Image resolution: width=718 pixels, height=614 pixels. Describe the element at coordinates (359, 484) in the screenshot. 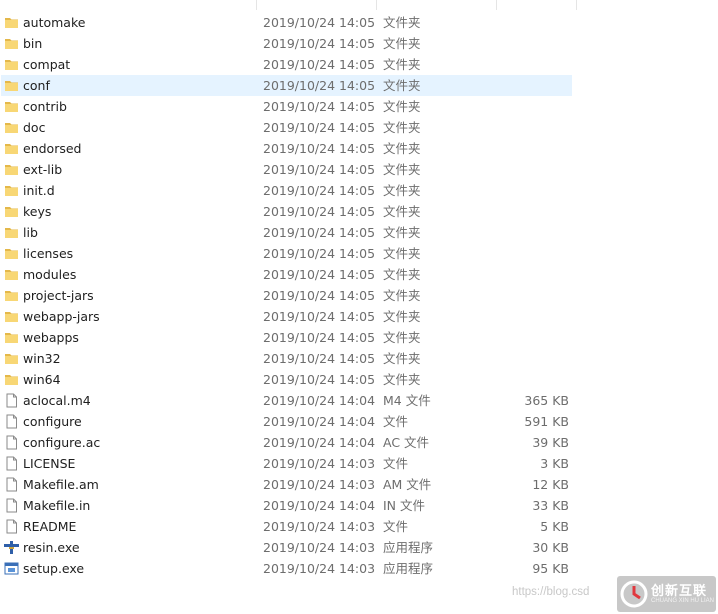

I see `file-row: Makefile.am 2019/10/24 14:03 AM 文件 12 KB` at that location.